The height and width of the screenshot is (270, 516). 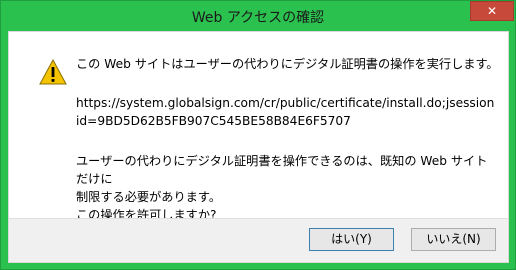 What do you see at coordinates (149, 197) in the screenshot?
I see `warning-line-2: 制限する必要があります。` at bounding box center [149, 197].